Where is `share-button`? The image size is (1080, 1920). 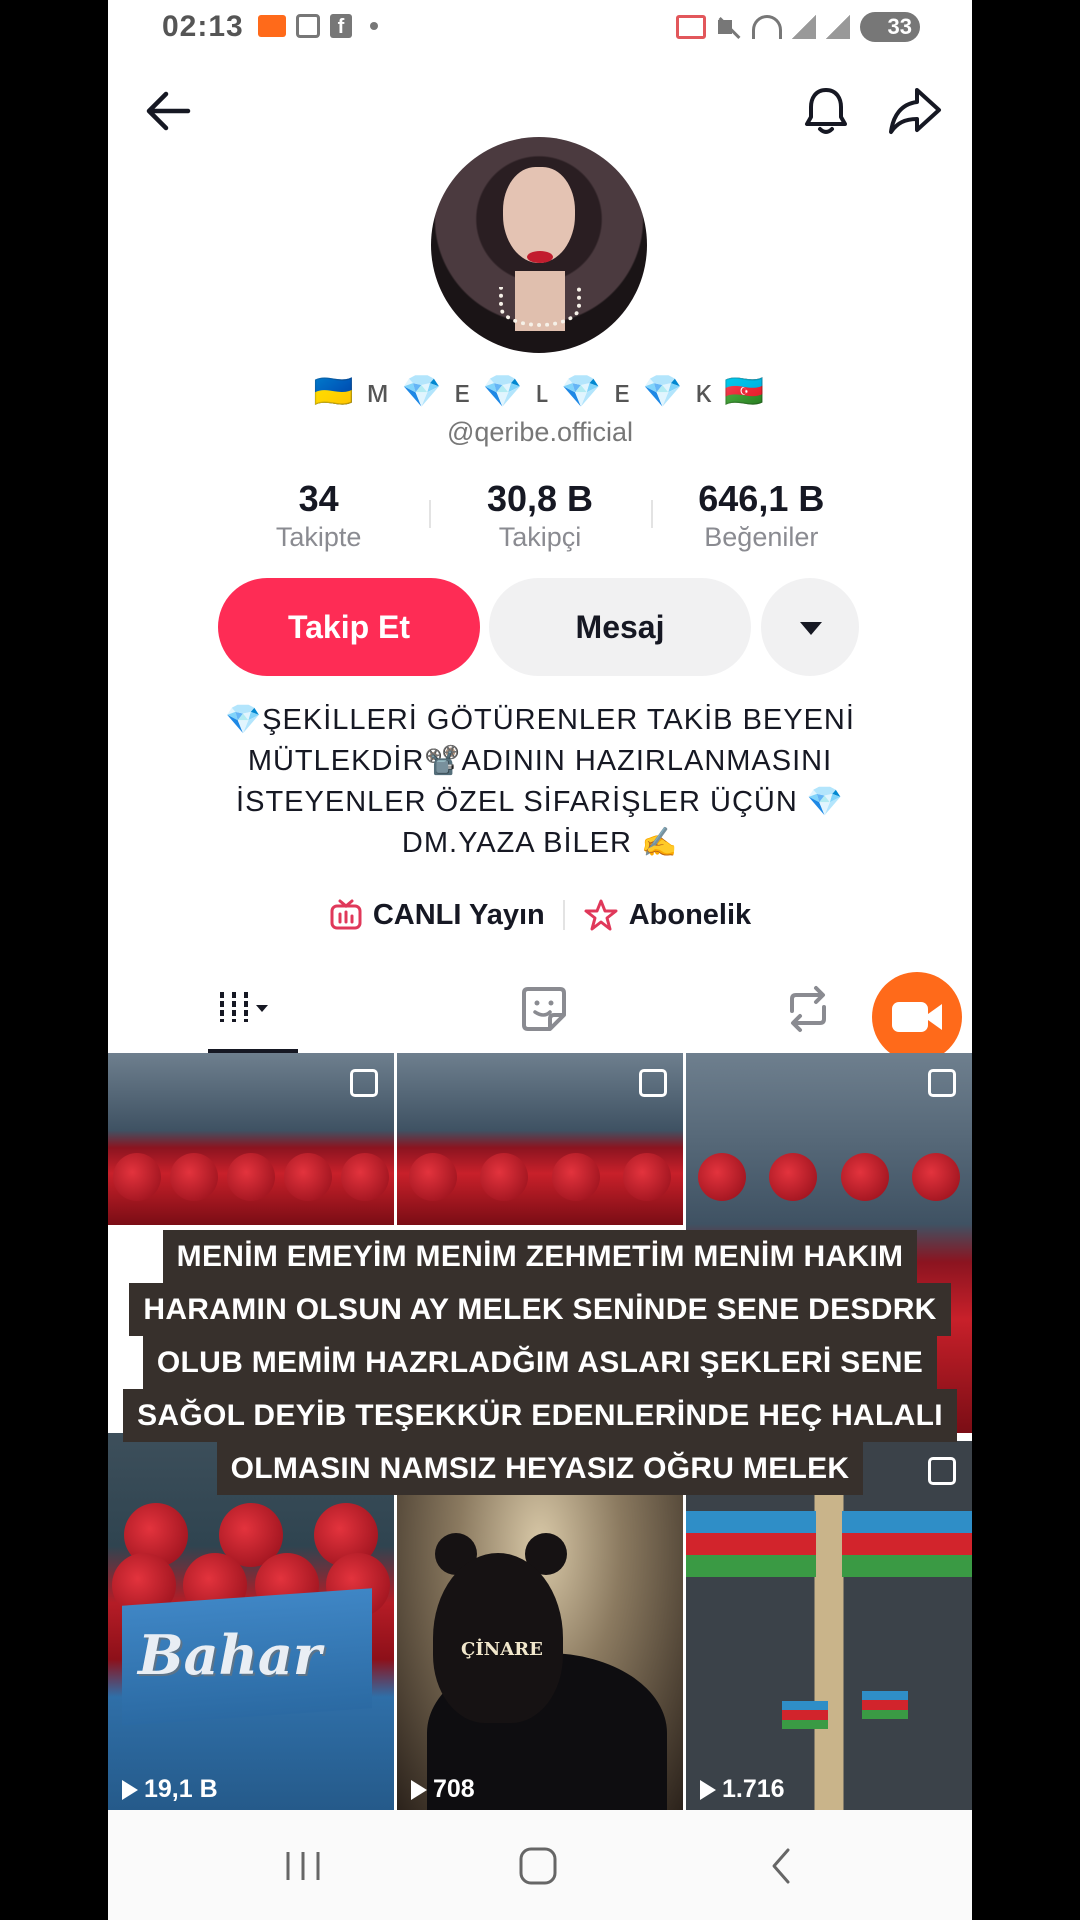
share-button is located at coordinates (915, 110).